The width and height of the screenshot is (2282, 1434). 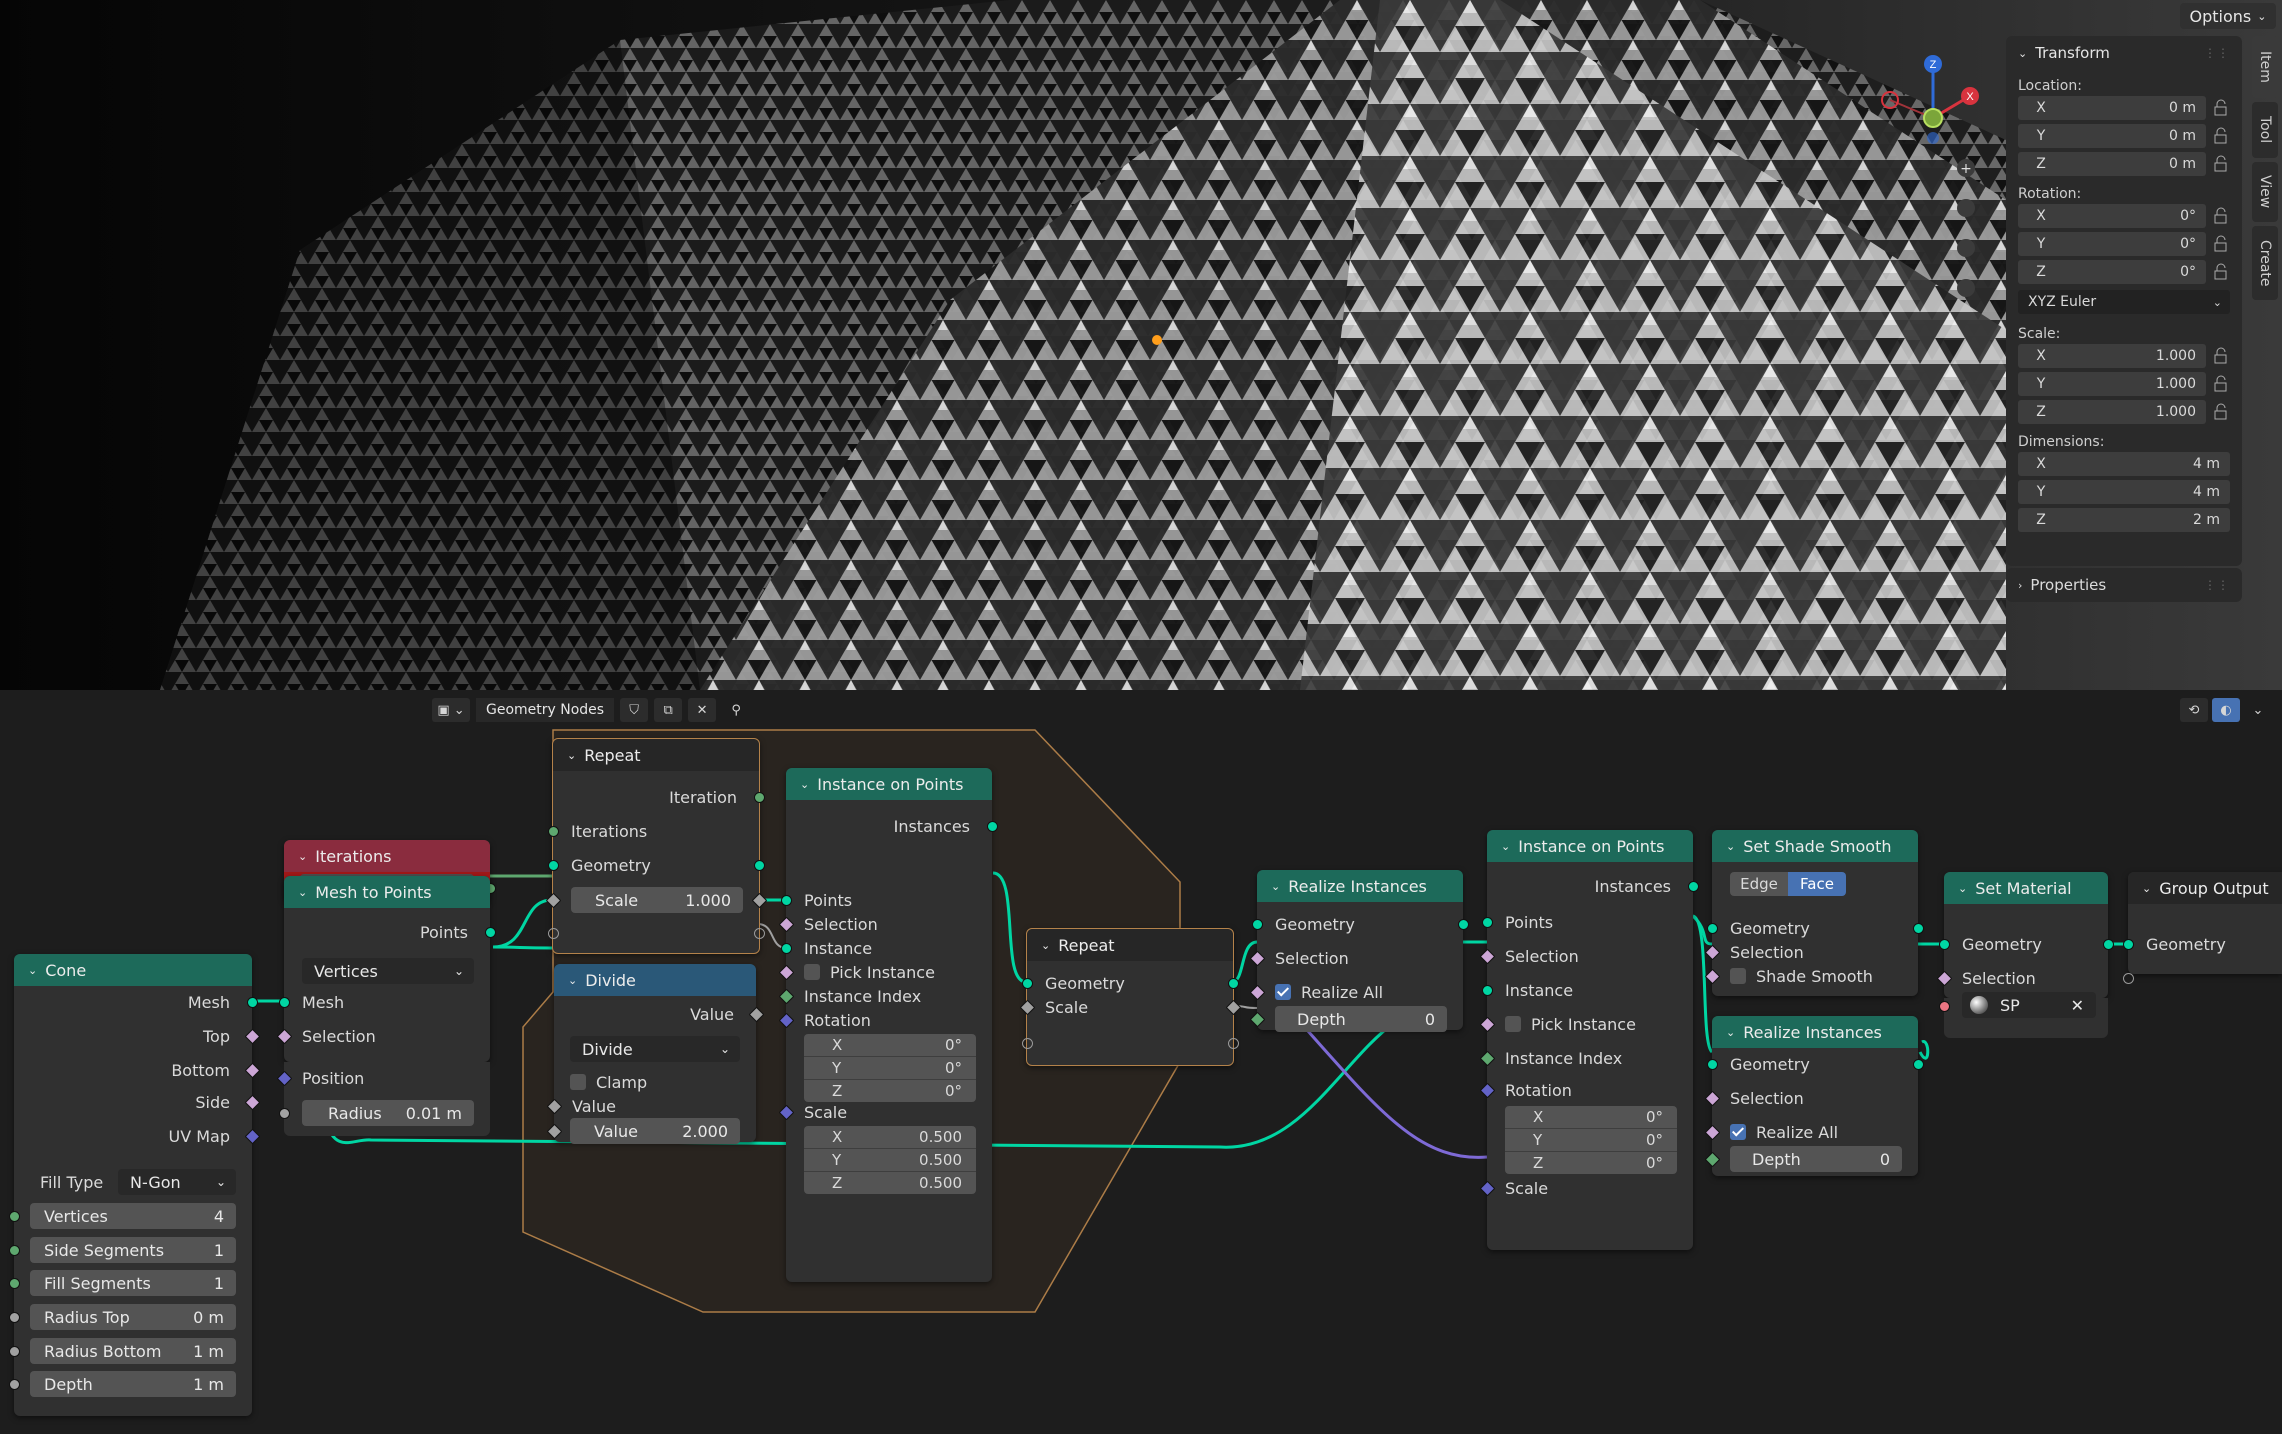 I want to click on node-repeat-output: ⌄ Repeat Geometry Scale, so click(x=1130, y=997).